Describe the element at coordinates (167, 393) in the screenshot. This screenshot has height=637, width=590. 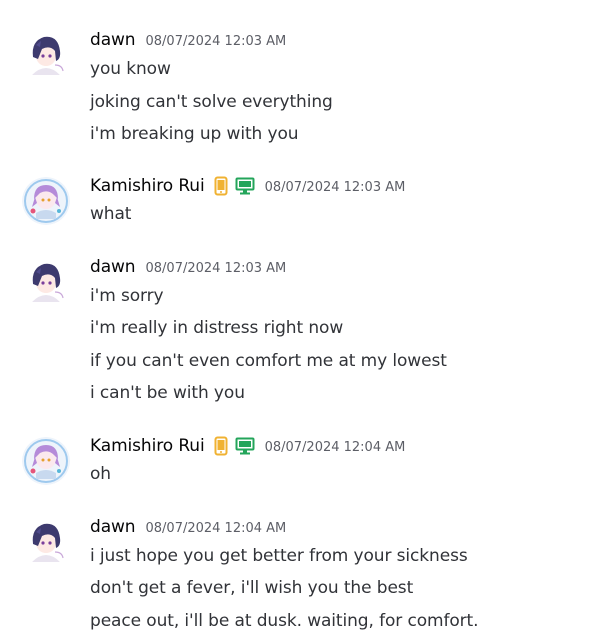
I see `message-line: i can't be with you` at that location.